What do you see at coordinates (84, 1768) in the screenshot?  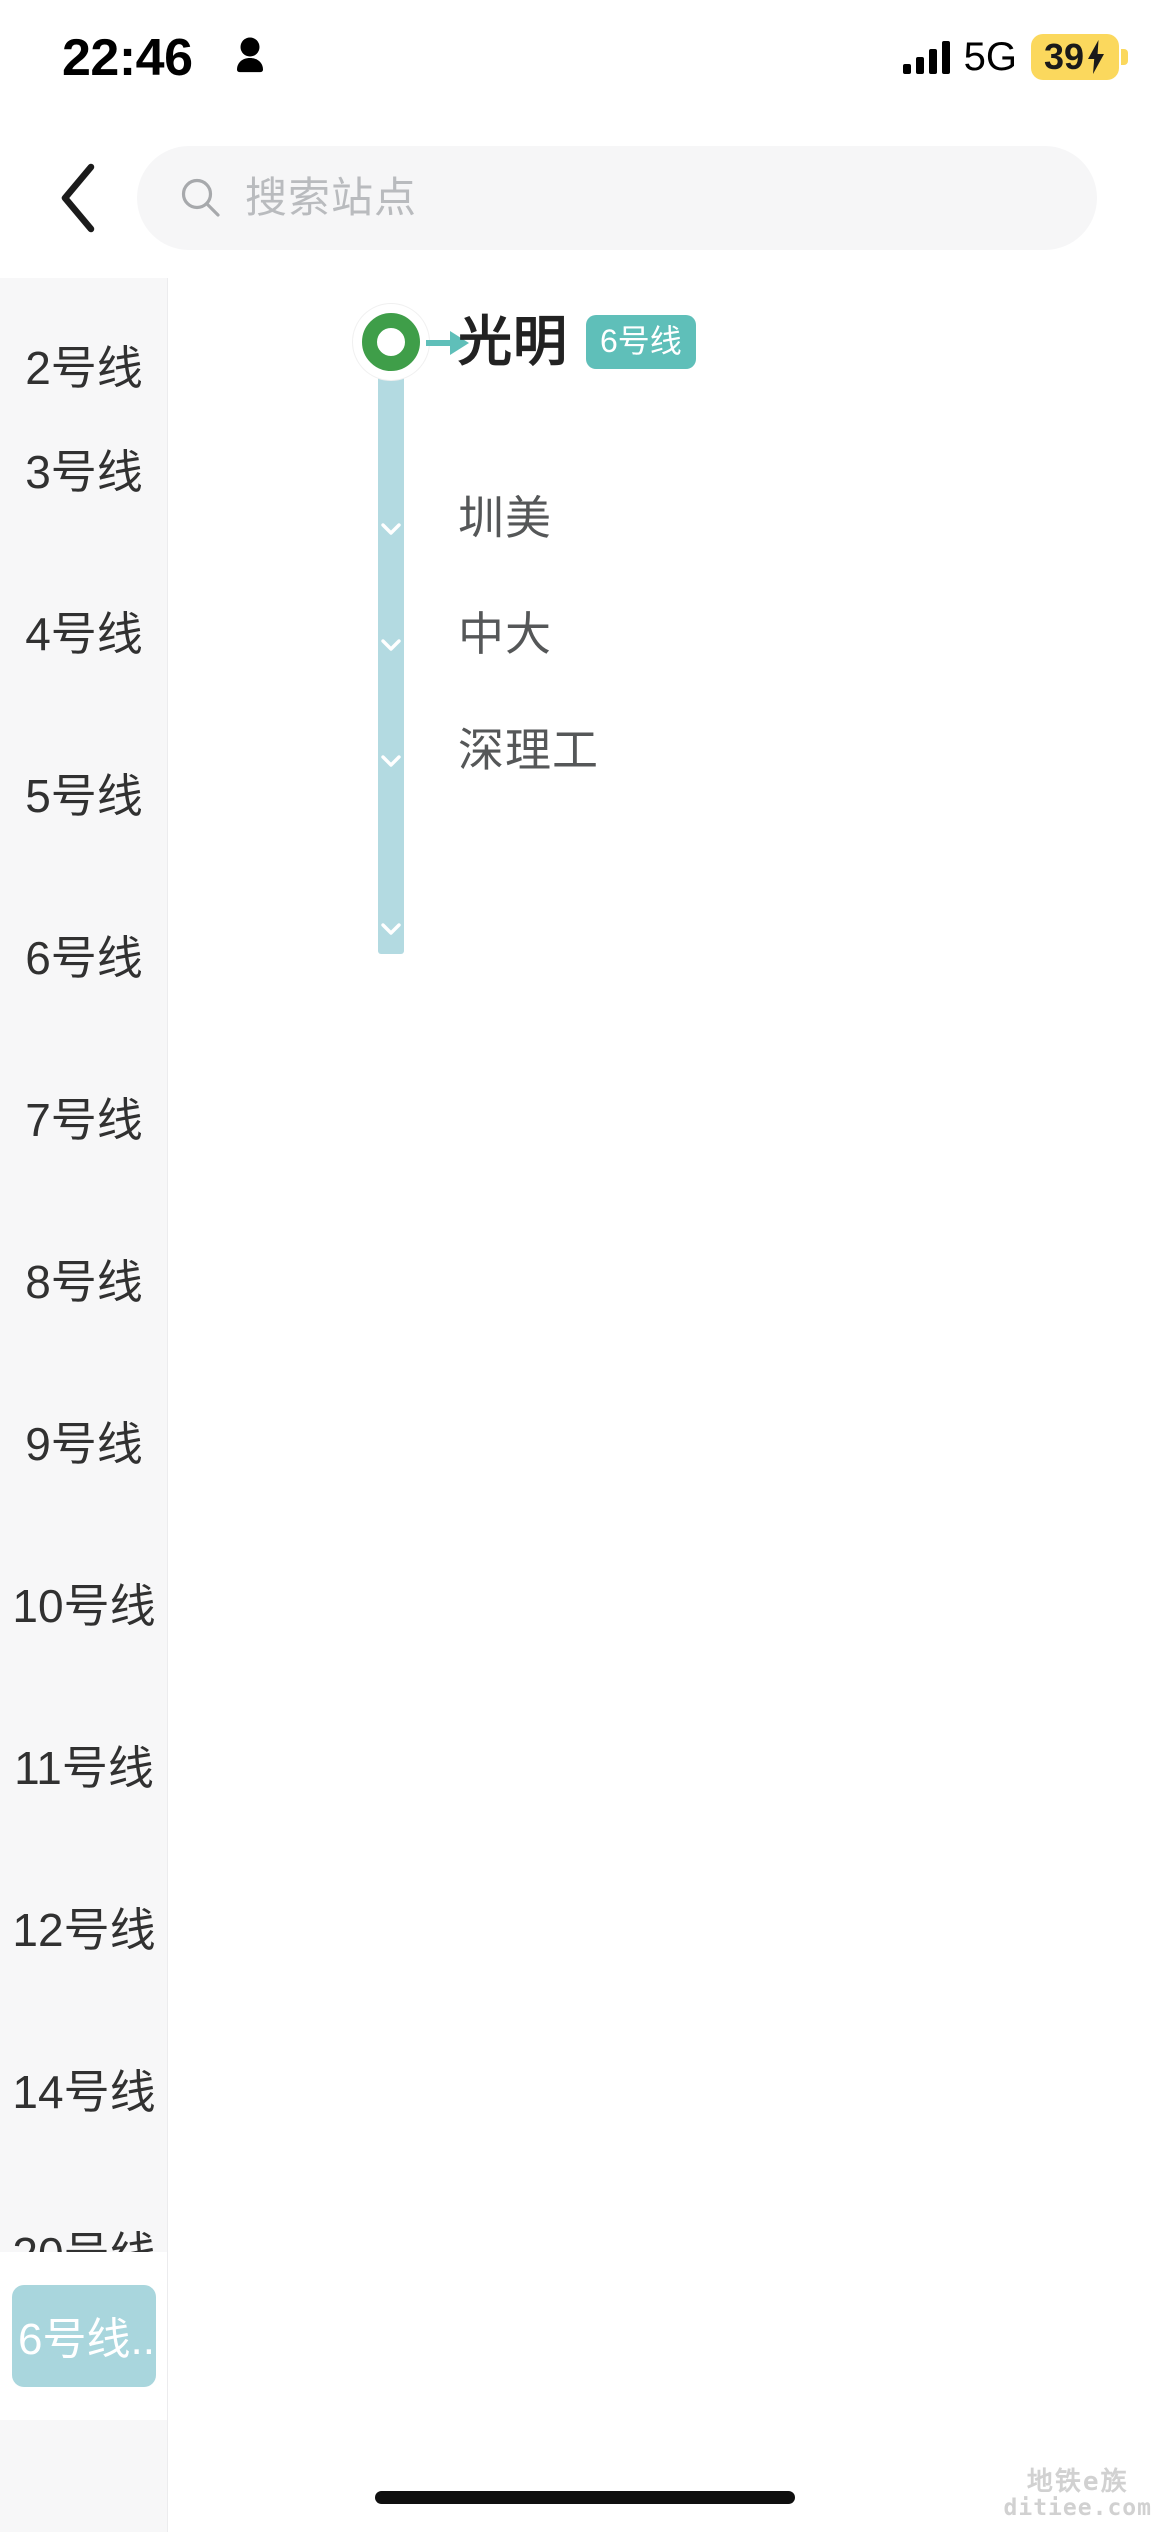 I see `sidebar-item-label: 11号线` at bounding box center [84, 1768].